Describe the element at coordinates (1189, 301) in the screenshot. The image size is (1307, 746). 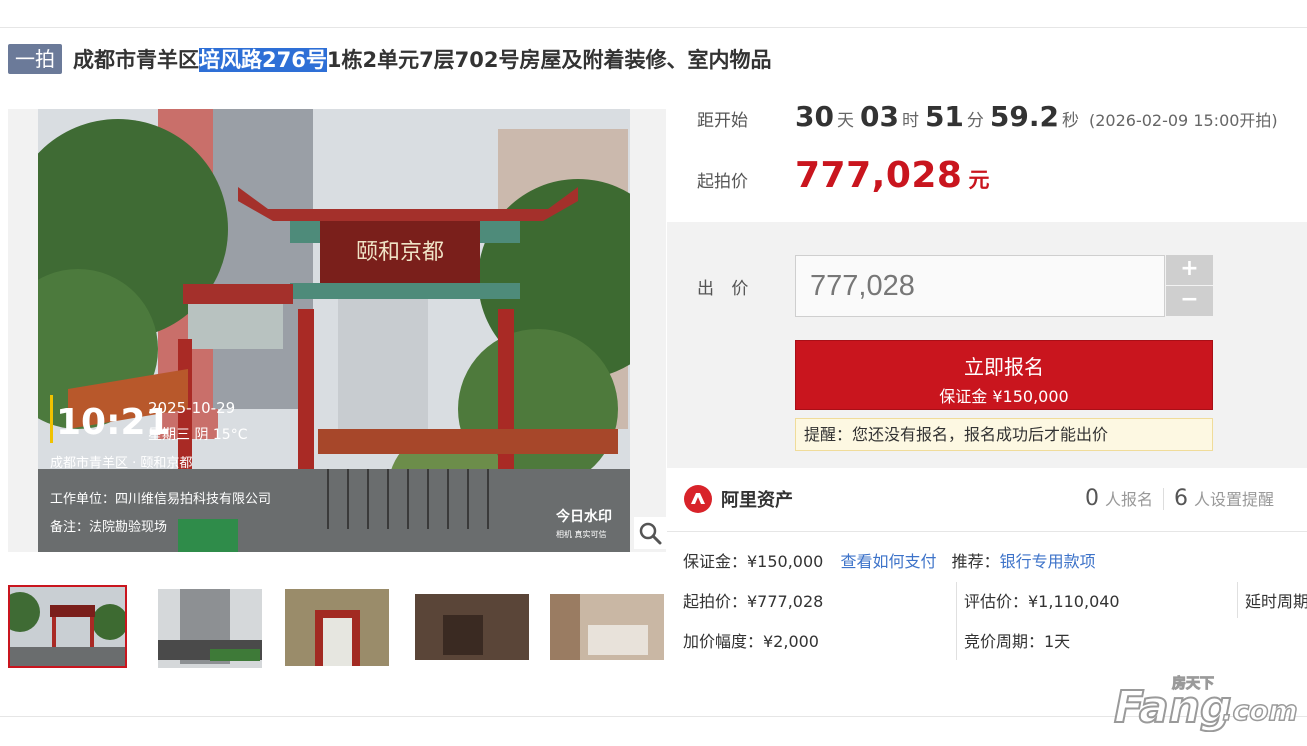
I see `decrease-bid-button: −` at that location.